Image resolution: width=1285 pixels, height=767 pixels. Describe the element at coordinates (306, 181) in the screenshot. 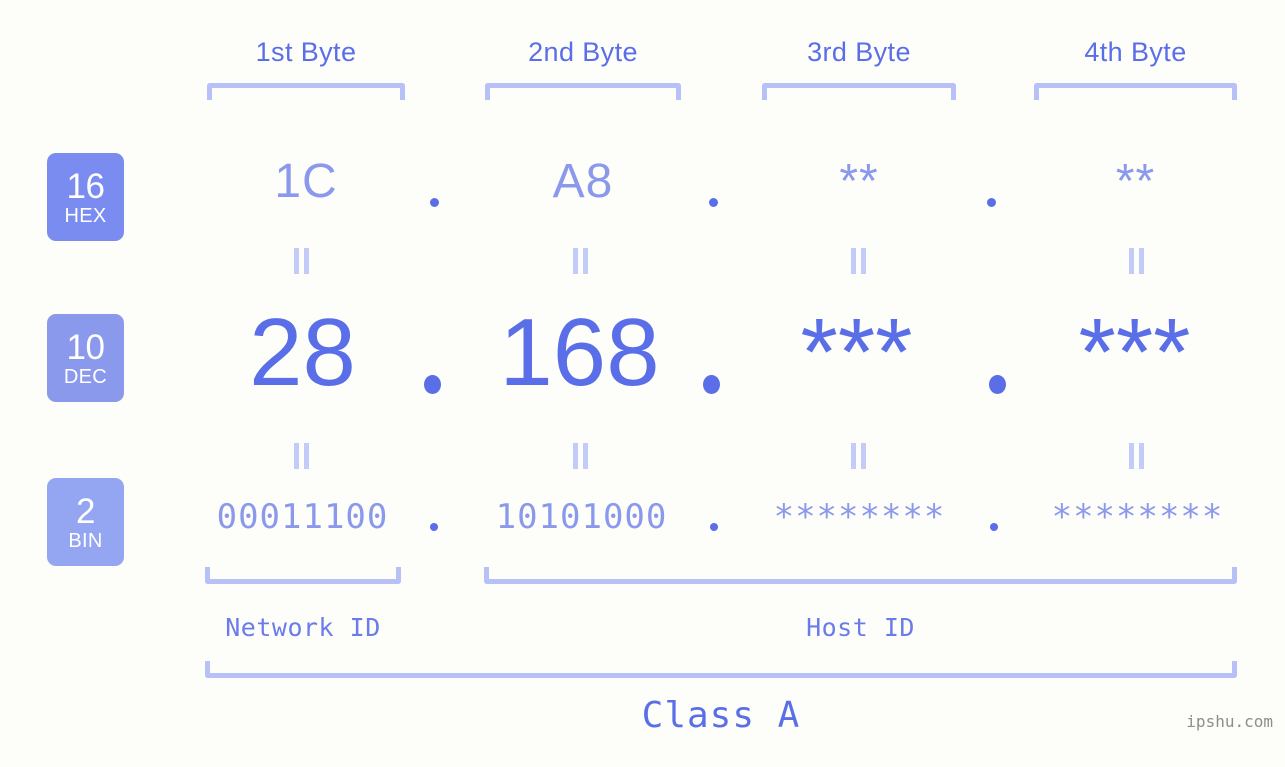

I see `hex-byte-1: 1C` at that location.